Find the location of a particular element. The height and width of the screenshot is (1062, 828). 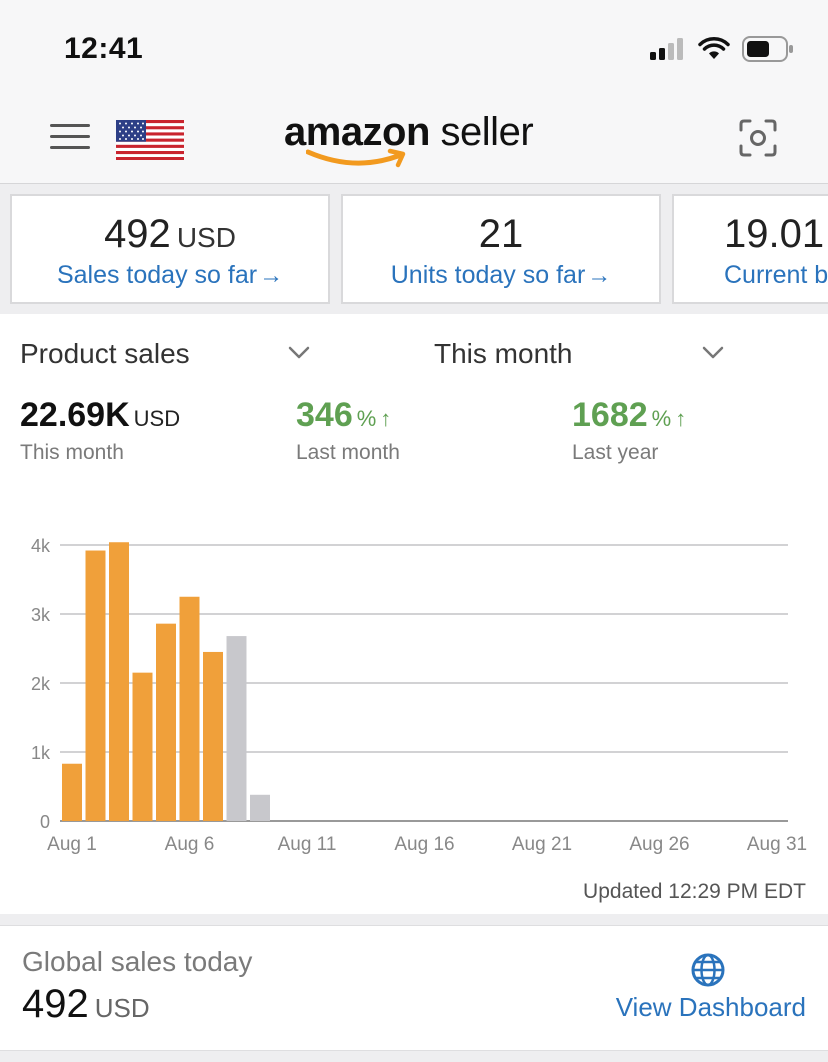

globe-icon is located at coordinates (708, 970).